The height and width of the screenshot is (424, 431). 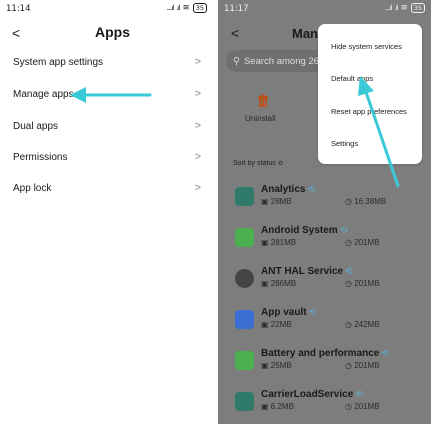 What do you see at coordinates (283, 189) in the screenshot?
I see `app-name: Analytics` at bounding box center [283, 189].